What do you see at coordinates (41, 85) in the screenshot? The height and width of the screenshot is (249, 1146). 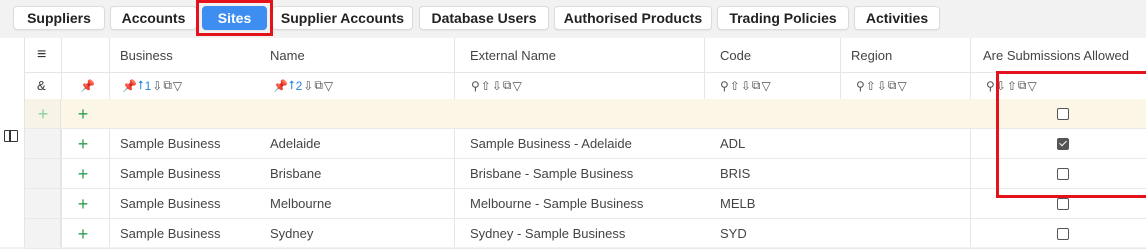 I see `ampersand-label: &` at bounding box center [41, 85].